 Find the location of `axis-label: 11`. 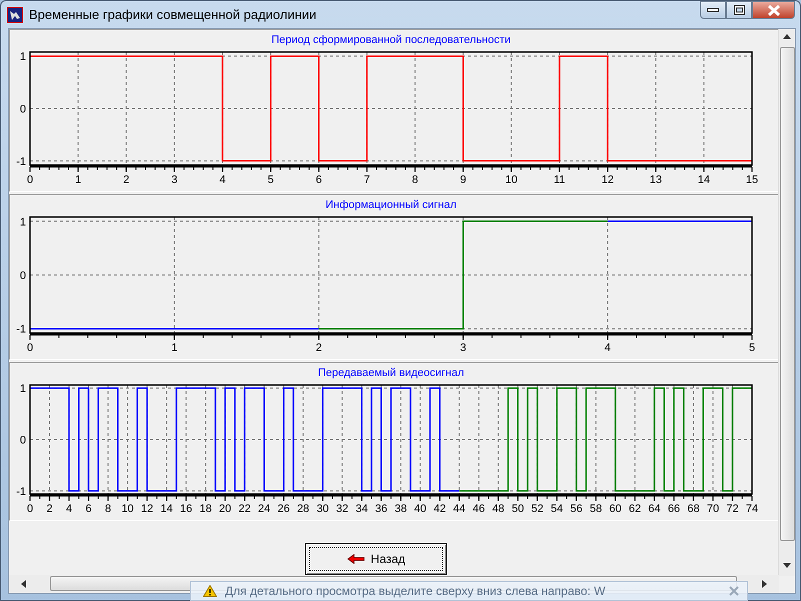

axis-label: 11 is located at coordinates (560, 180).